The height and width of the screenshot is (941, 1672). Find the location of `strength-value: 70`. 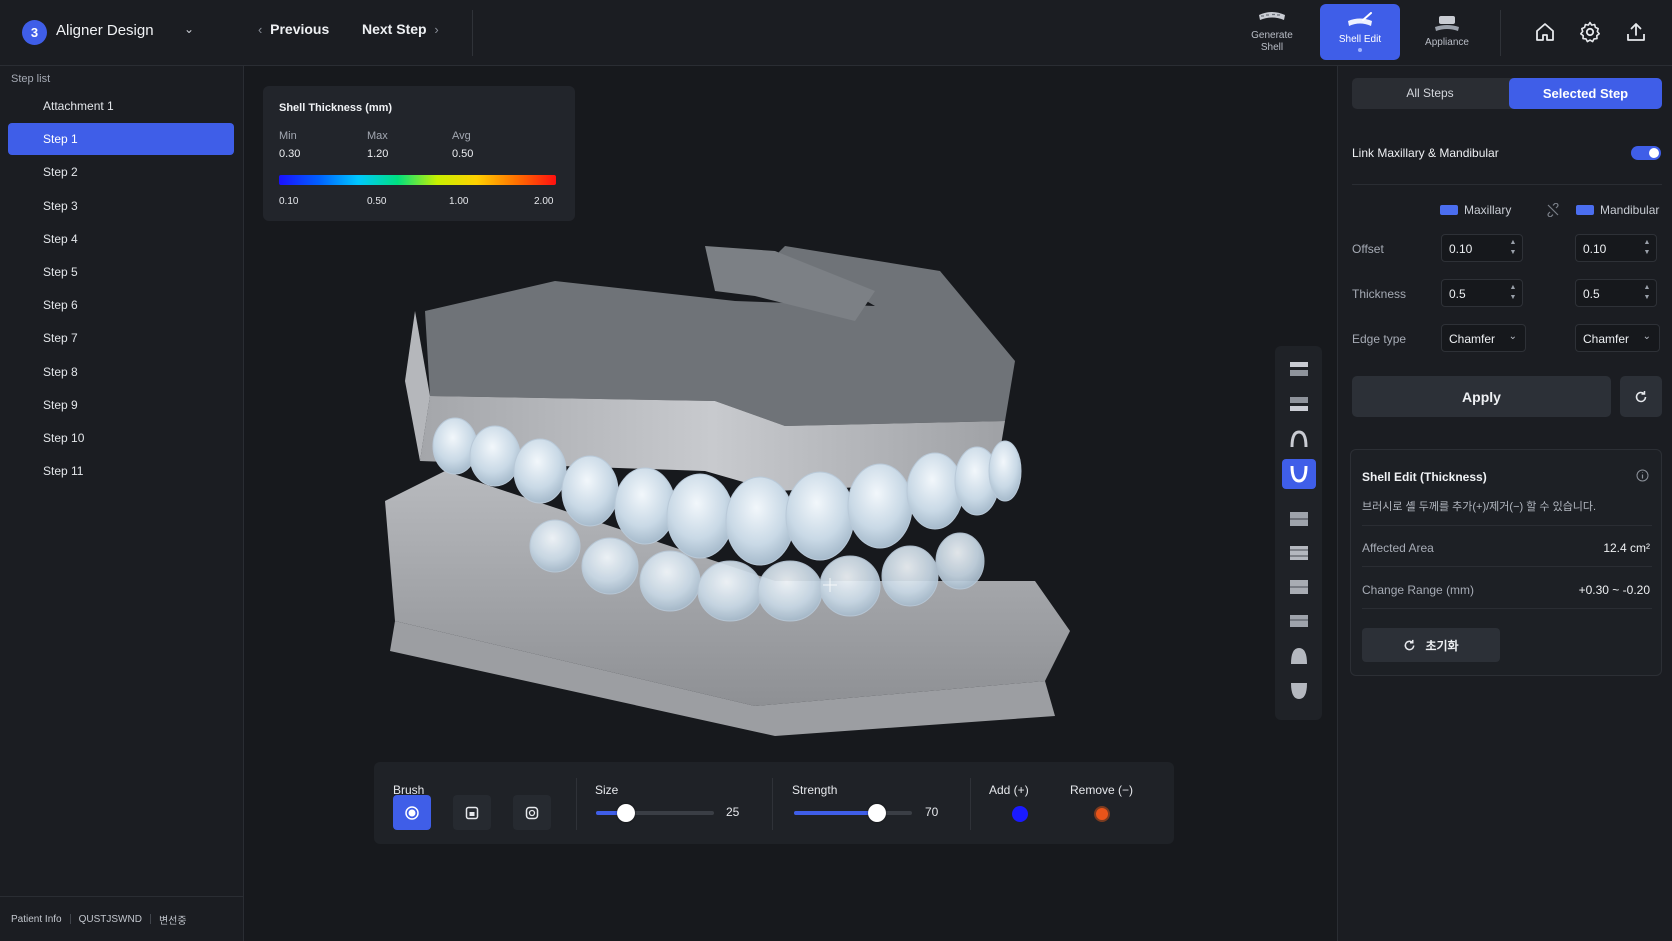

strength-value: 70 is located at coordinates (932, 812).